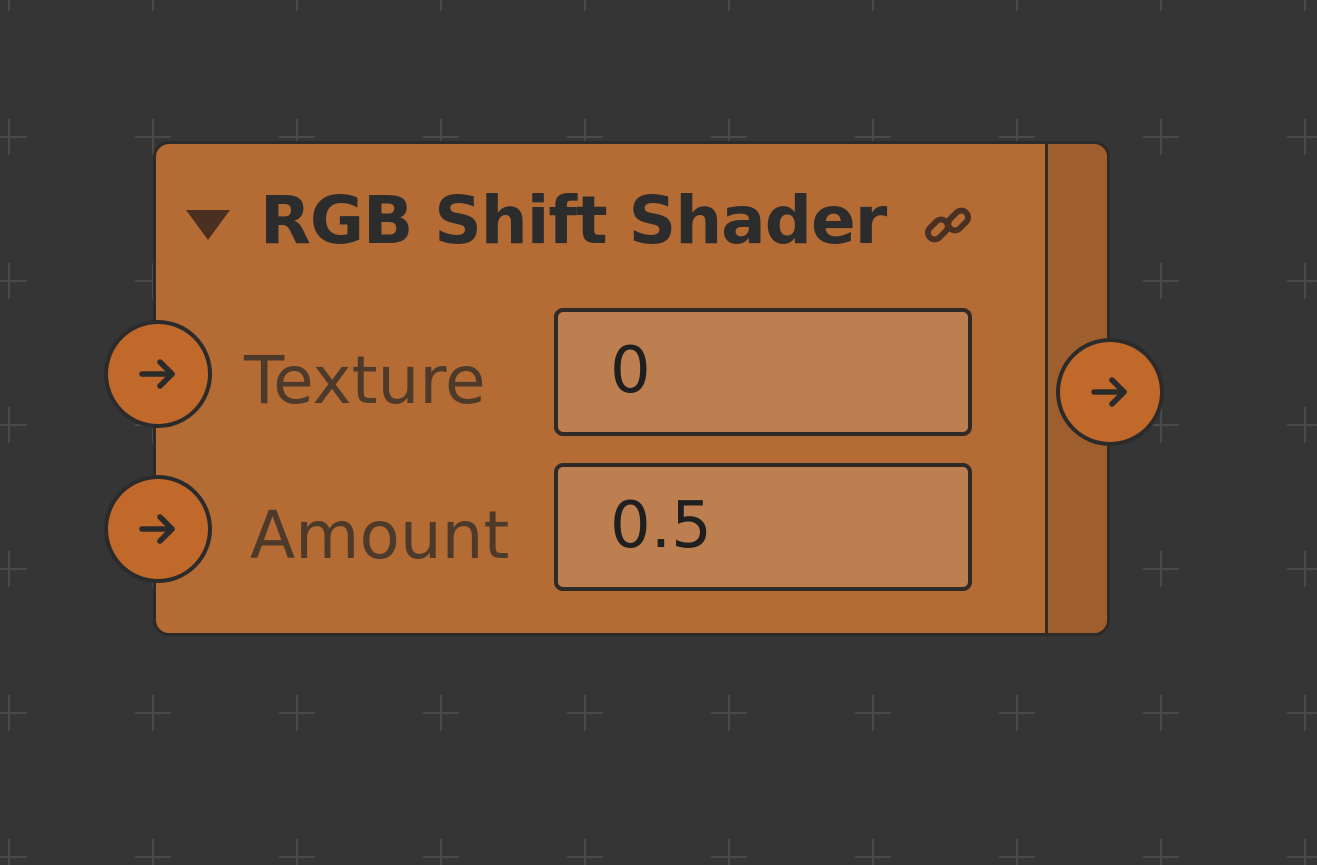 The image size is (1317, 865). What do you see at coordinates (763, 527) in the screenshot?
I see `amount-value-field: 0.5` at bounding box center [763, 527].